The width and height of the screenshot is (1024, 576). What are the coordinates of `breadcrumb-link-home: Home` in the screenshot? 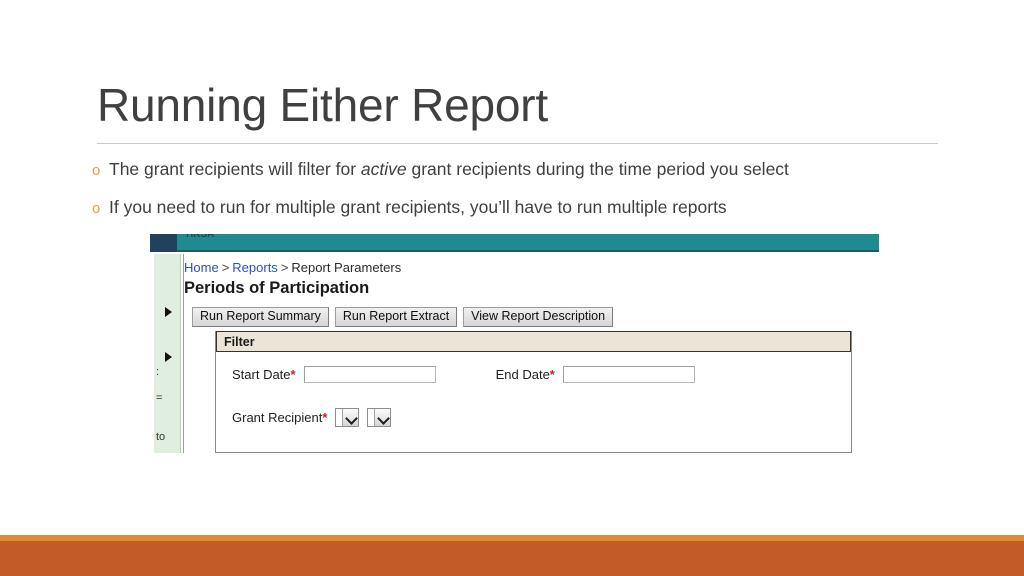 It's located at (201, 267).